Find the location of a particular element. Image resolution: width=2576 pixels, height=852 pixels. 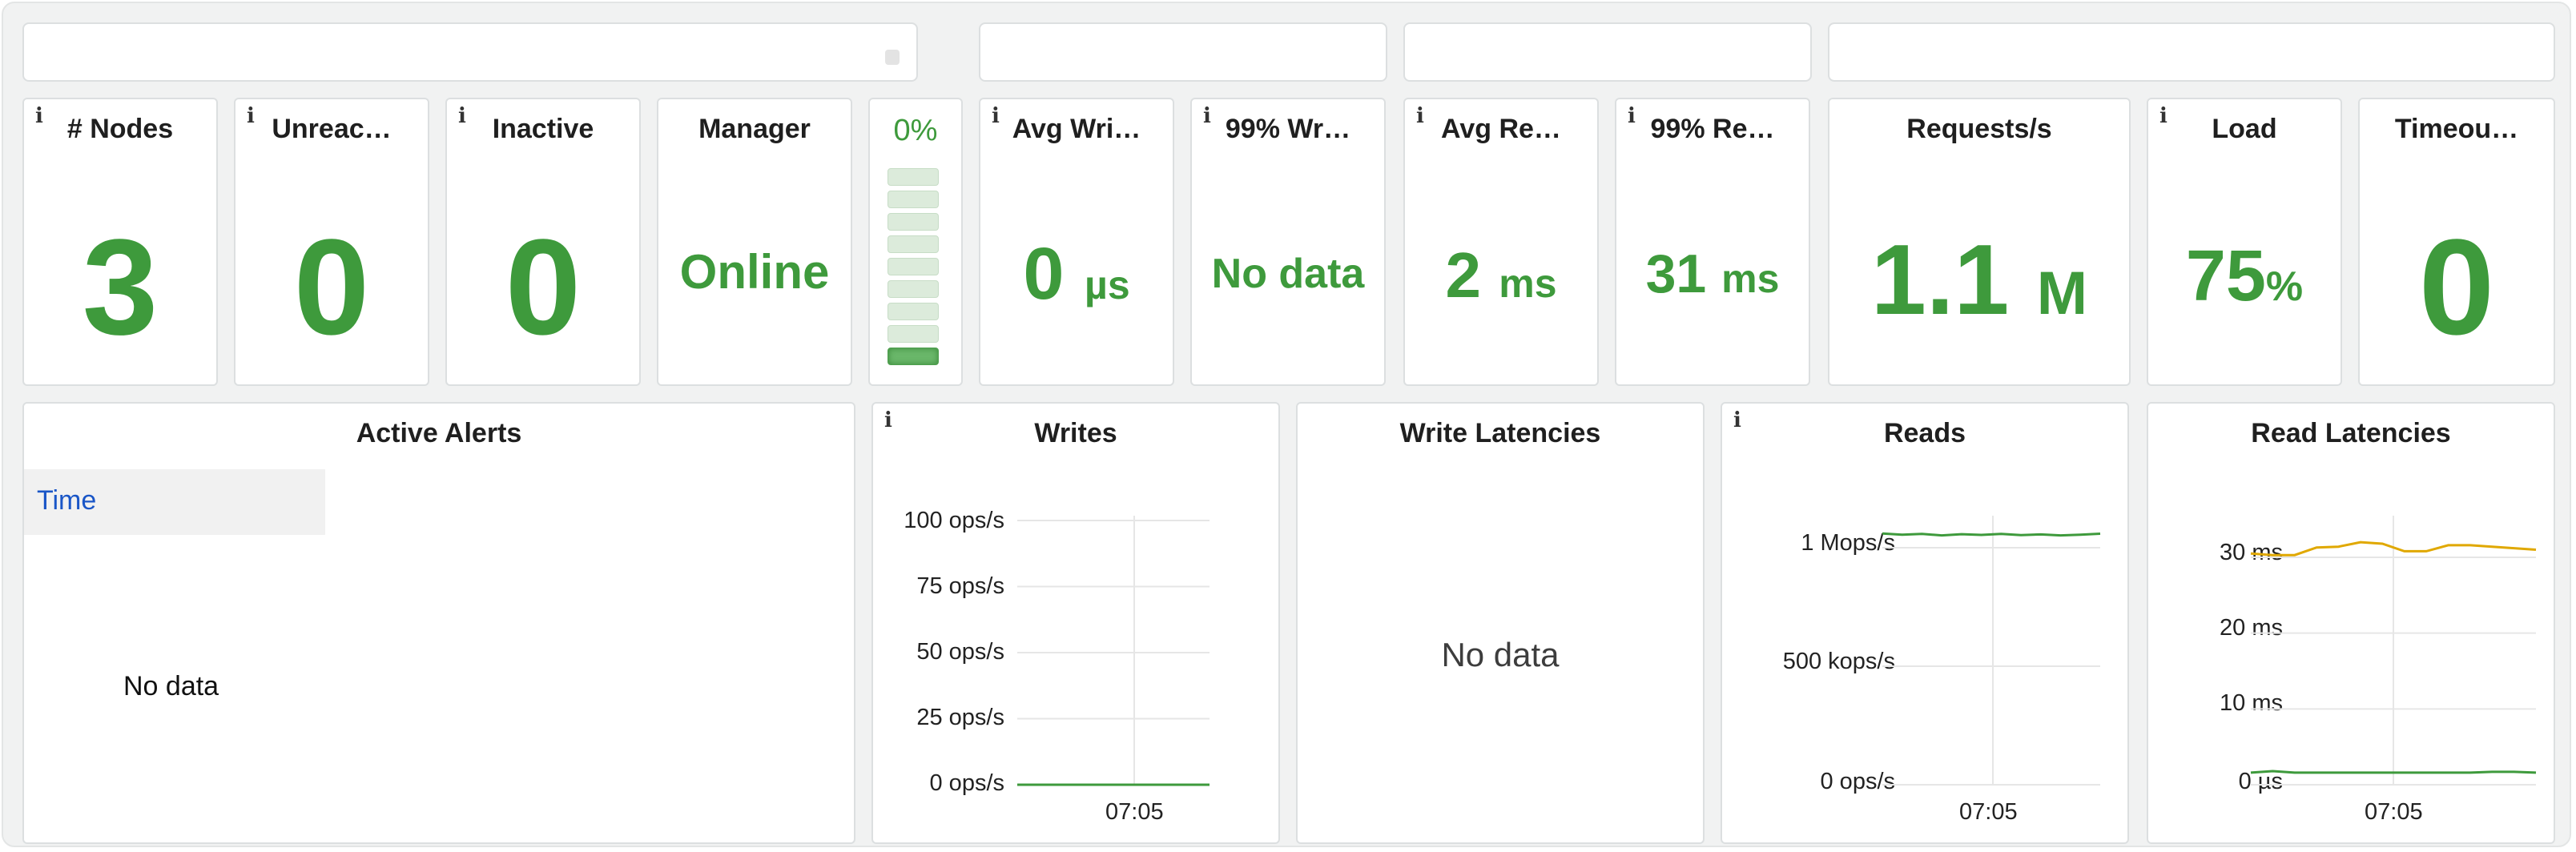

timeouts-stat-panel: Timeou… 0 is located at coordinates (2457, 242).